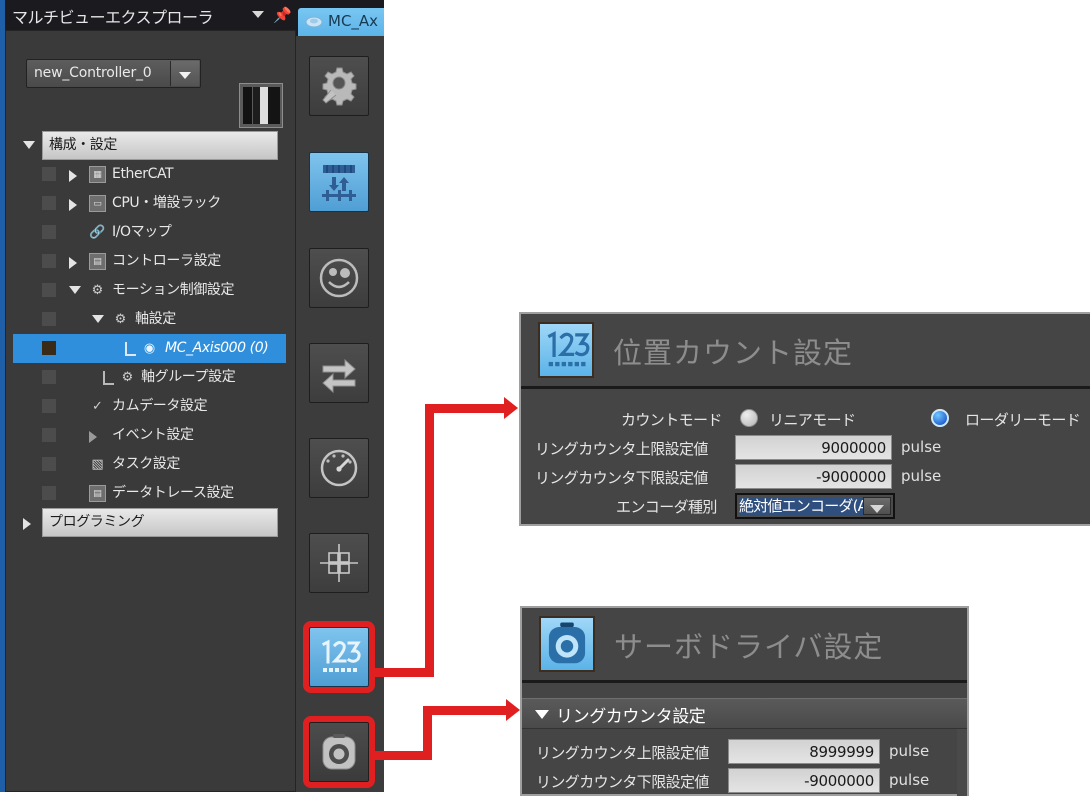 The image size is (1090, 796). Describe the element at coordinates (429, 540) in the screenshot. I see `connector-position-count-seg-v` at that location.